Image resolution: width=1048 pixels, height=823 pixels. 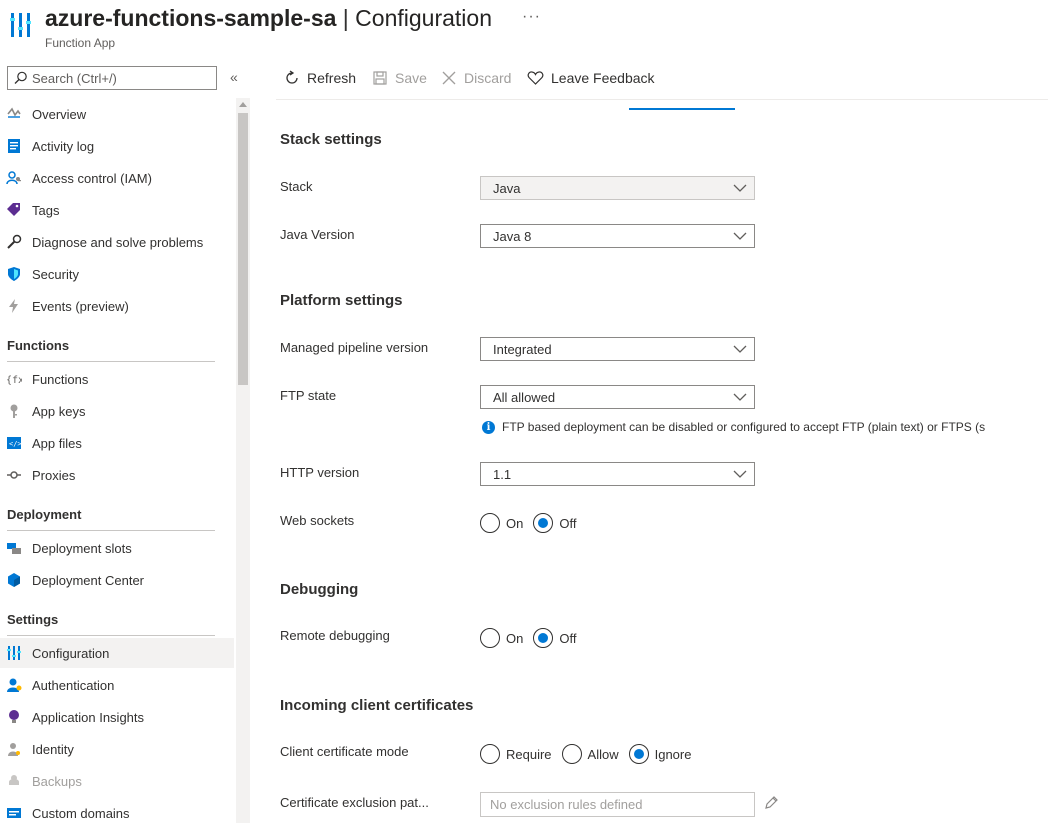 I want to click on sidebar-item-overview: Overview, so click(x=117, y=114).